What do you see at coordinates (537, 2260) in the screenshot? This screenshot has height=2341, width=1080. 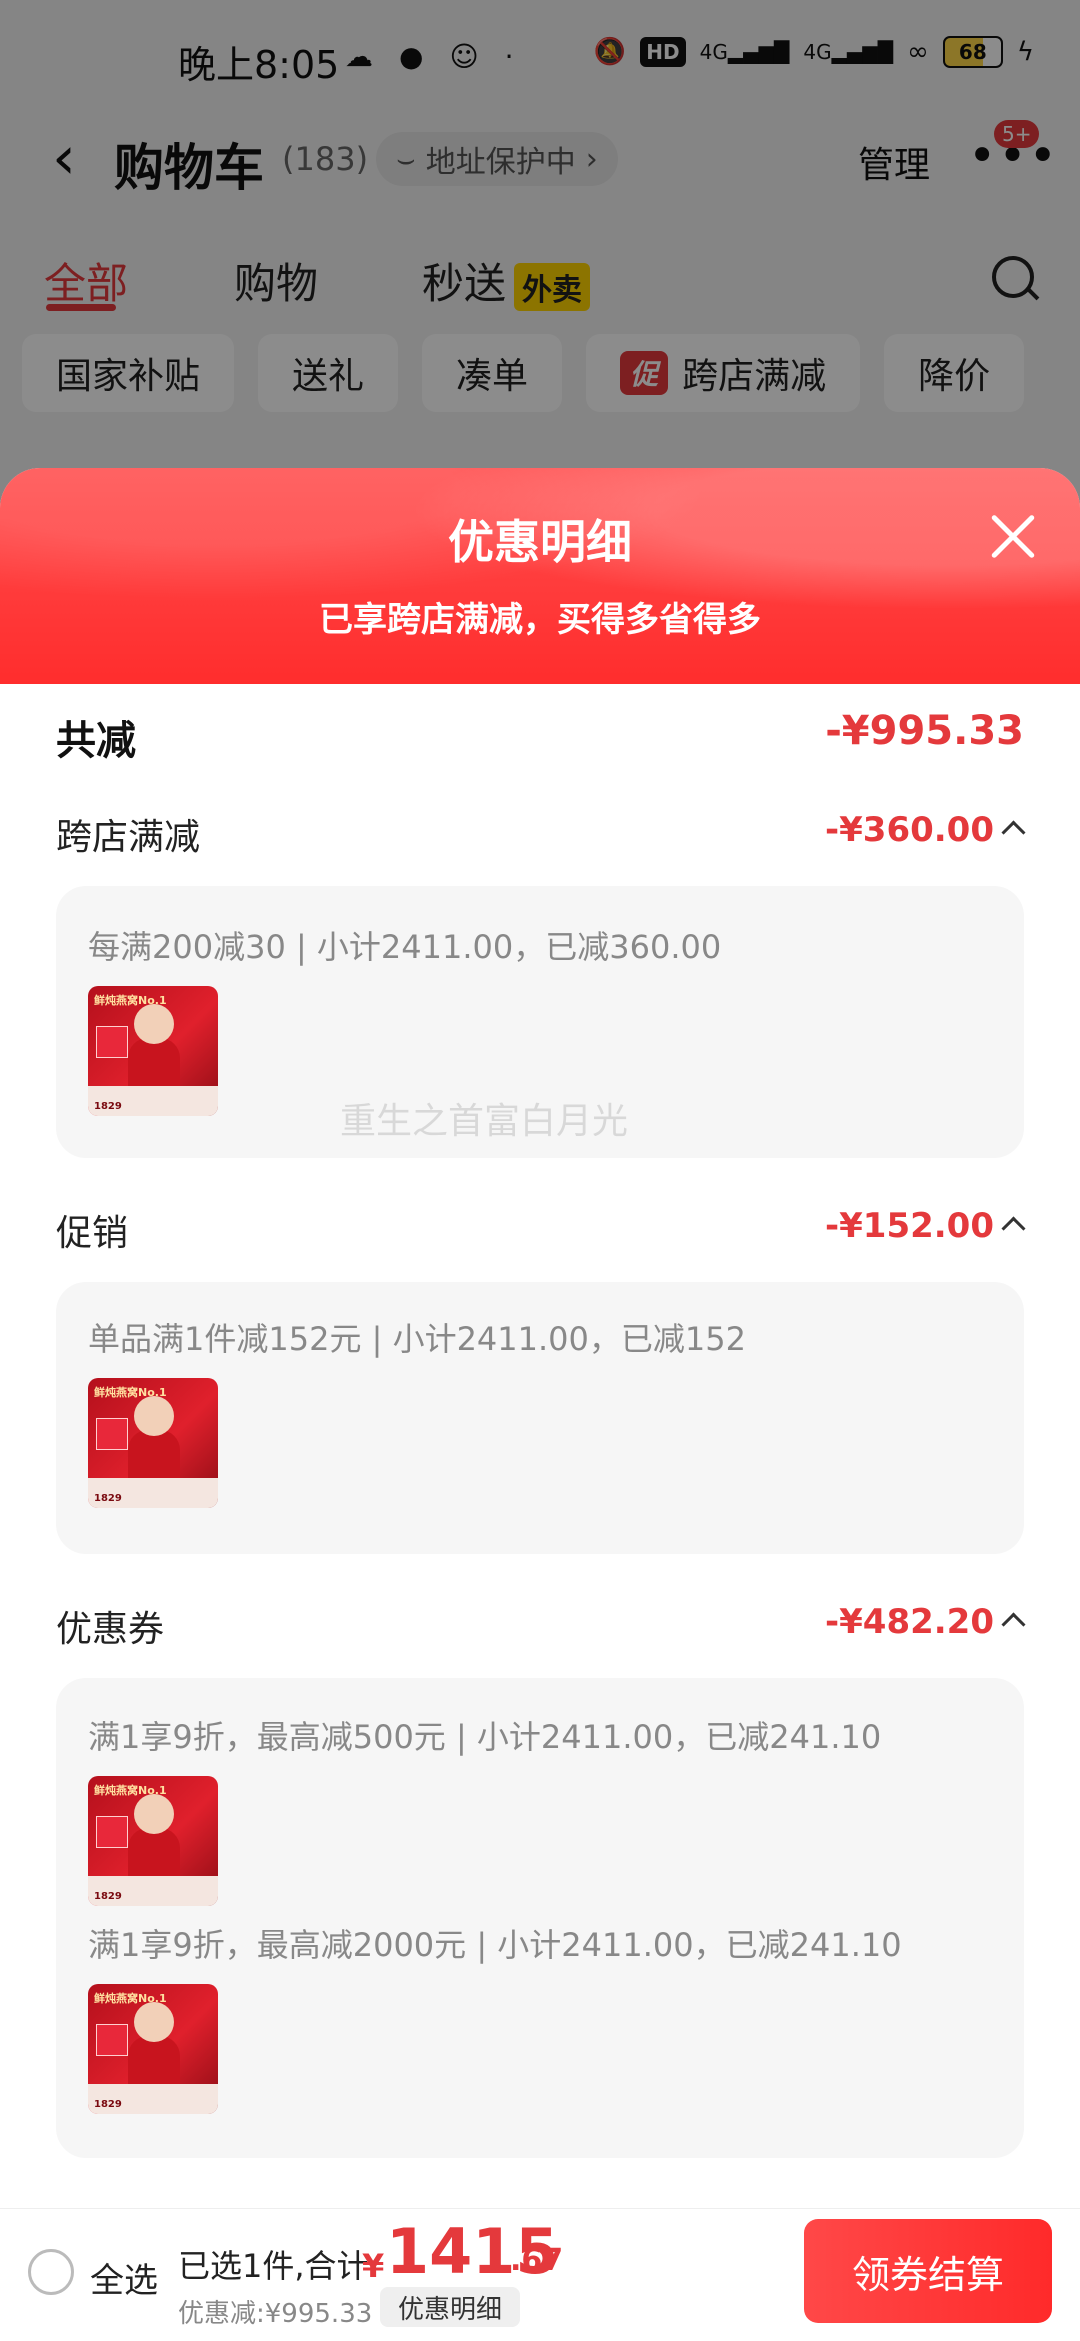 I see `price-decimal: .67` at bounding box center [537, 2260].